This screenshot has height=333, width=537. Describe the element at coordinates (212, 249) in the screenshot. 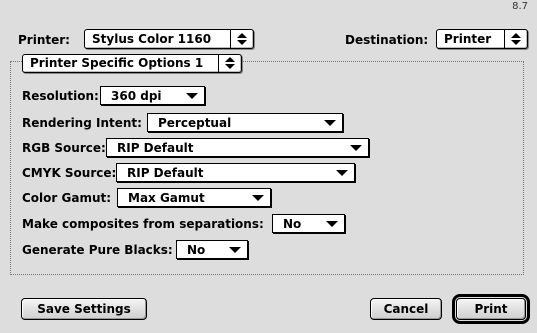

I see `pure-blacks-dropdown: No` at that location.